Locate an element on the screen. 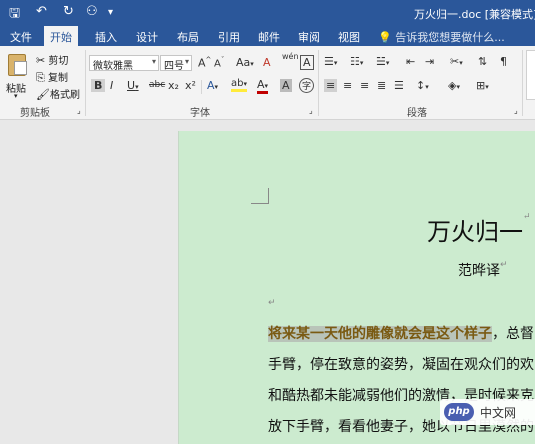 This screenshot has width=535, height=444. show-marks-icon: ¶ is located at coordinates (503, 61).